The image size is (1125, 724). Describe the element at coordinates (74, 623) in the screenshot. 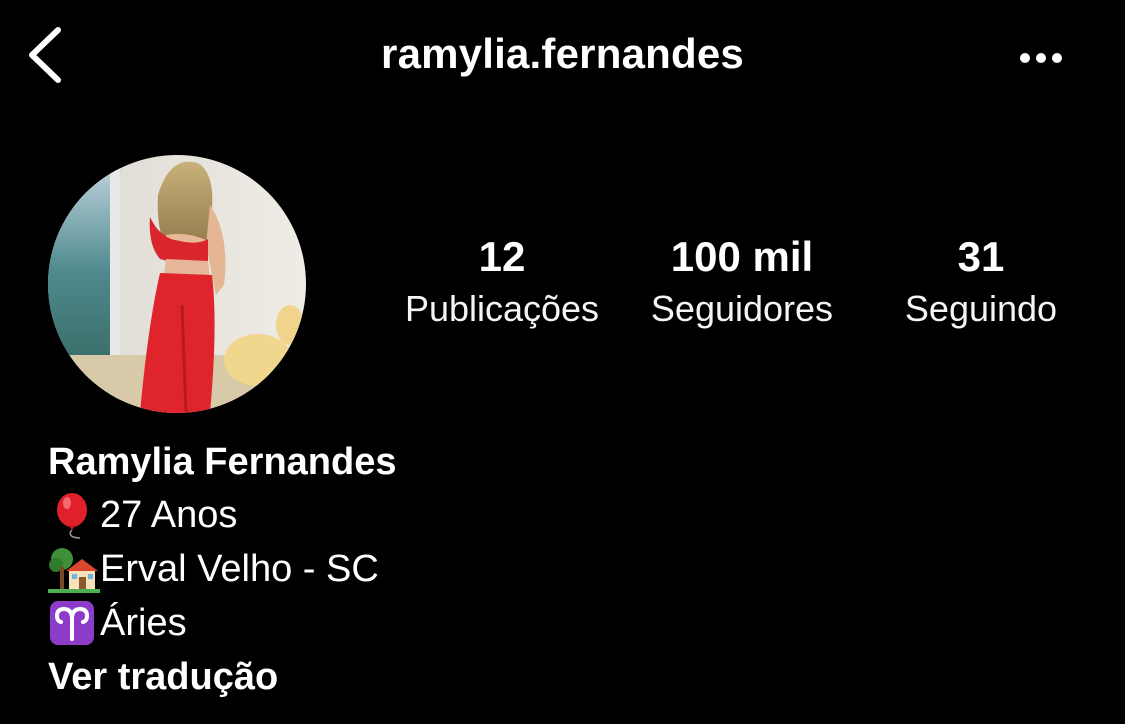

I see `aries-icon` at that location.